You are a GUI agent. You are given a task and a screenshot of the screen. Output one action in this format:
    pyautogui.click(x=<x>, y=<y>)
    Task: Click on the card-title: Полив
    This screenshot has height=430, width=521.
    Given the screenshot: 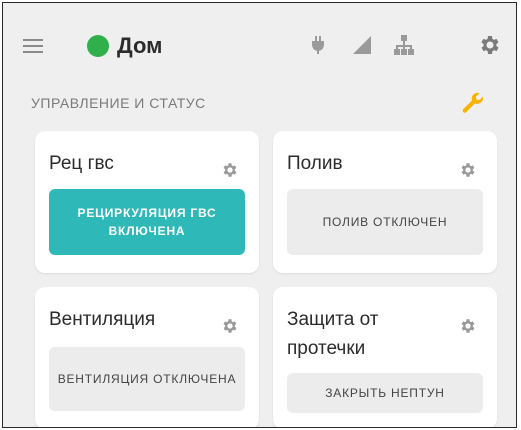 What is the action you would take?
    pyautogui.click(x=315, y=163)
    